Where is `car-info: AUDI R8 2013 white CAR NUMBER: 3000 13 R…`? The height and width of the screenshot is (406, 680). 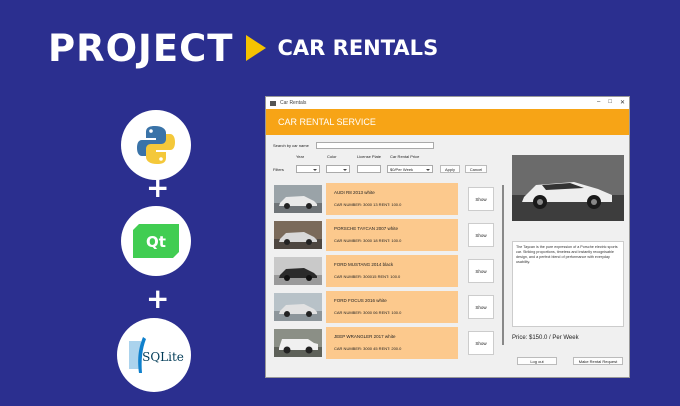
car-info: AUDI R8 2013 white CAR NUMBER: 3000 13 R… is located at coordinates (392, 199).